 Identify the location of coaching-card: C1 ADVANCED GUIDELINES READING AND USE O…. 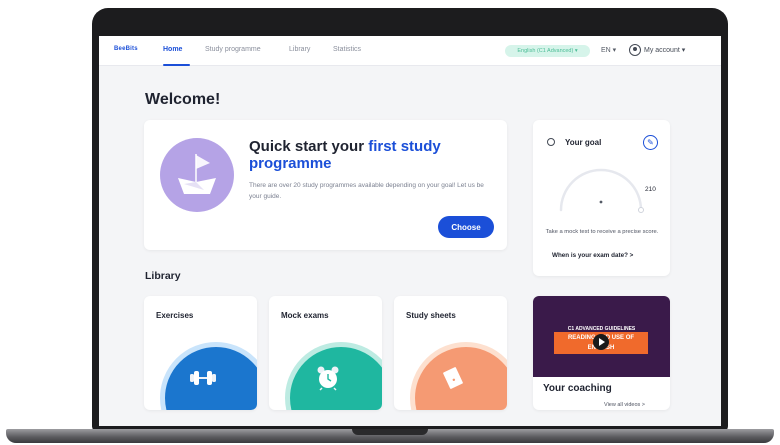
(601, 353).